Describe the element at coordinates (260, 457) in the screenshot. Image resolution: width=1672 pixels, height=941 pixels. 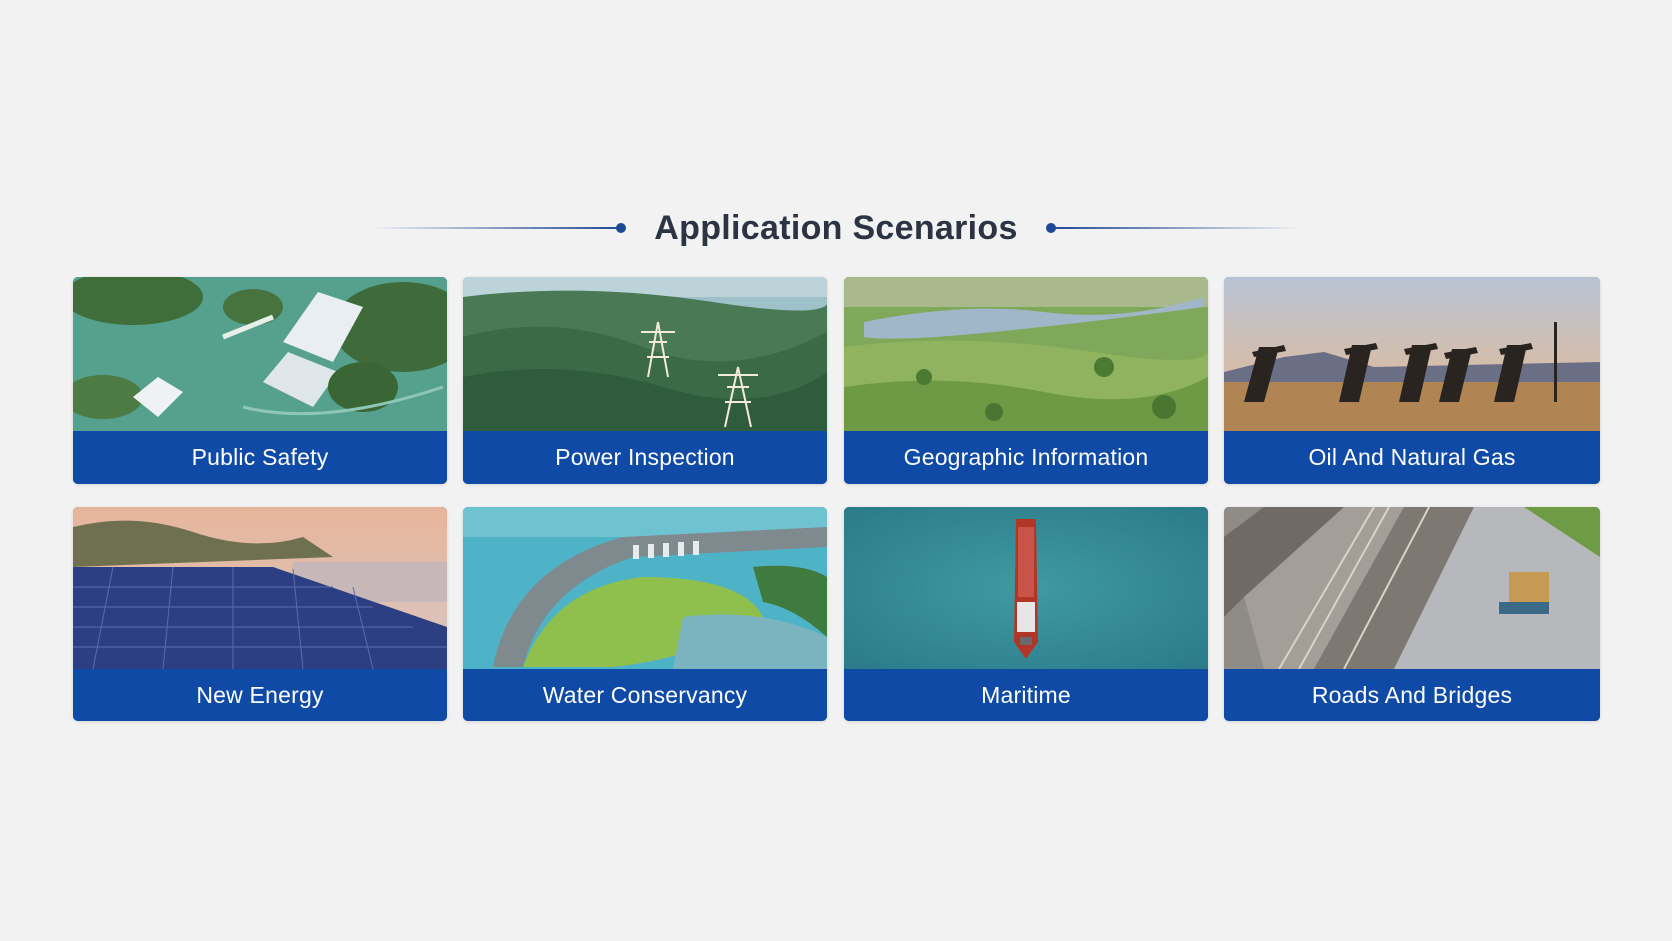
I see `scenario-label: Public Safety` at that location.